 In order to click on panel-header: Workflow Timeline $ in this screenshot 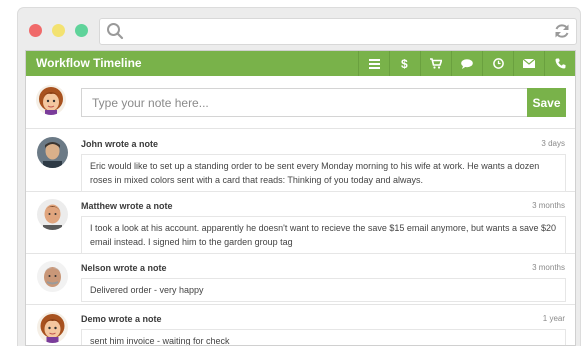, I will do `click(300, 63)`.